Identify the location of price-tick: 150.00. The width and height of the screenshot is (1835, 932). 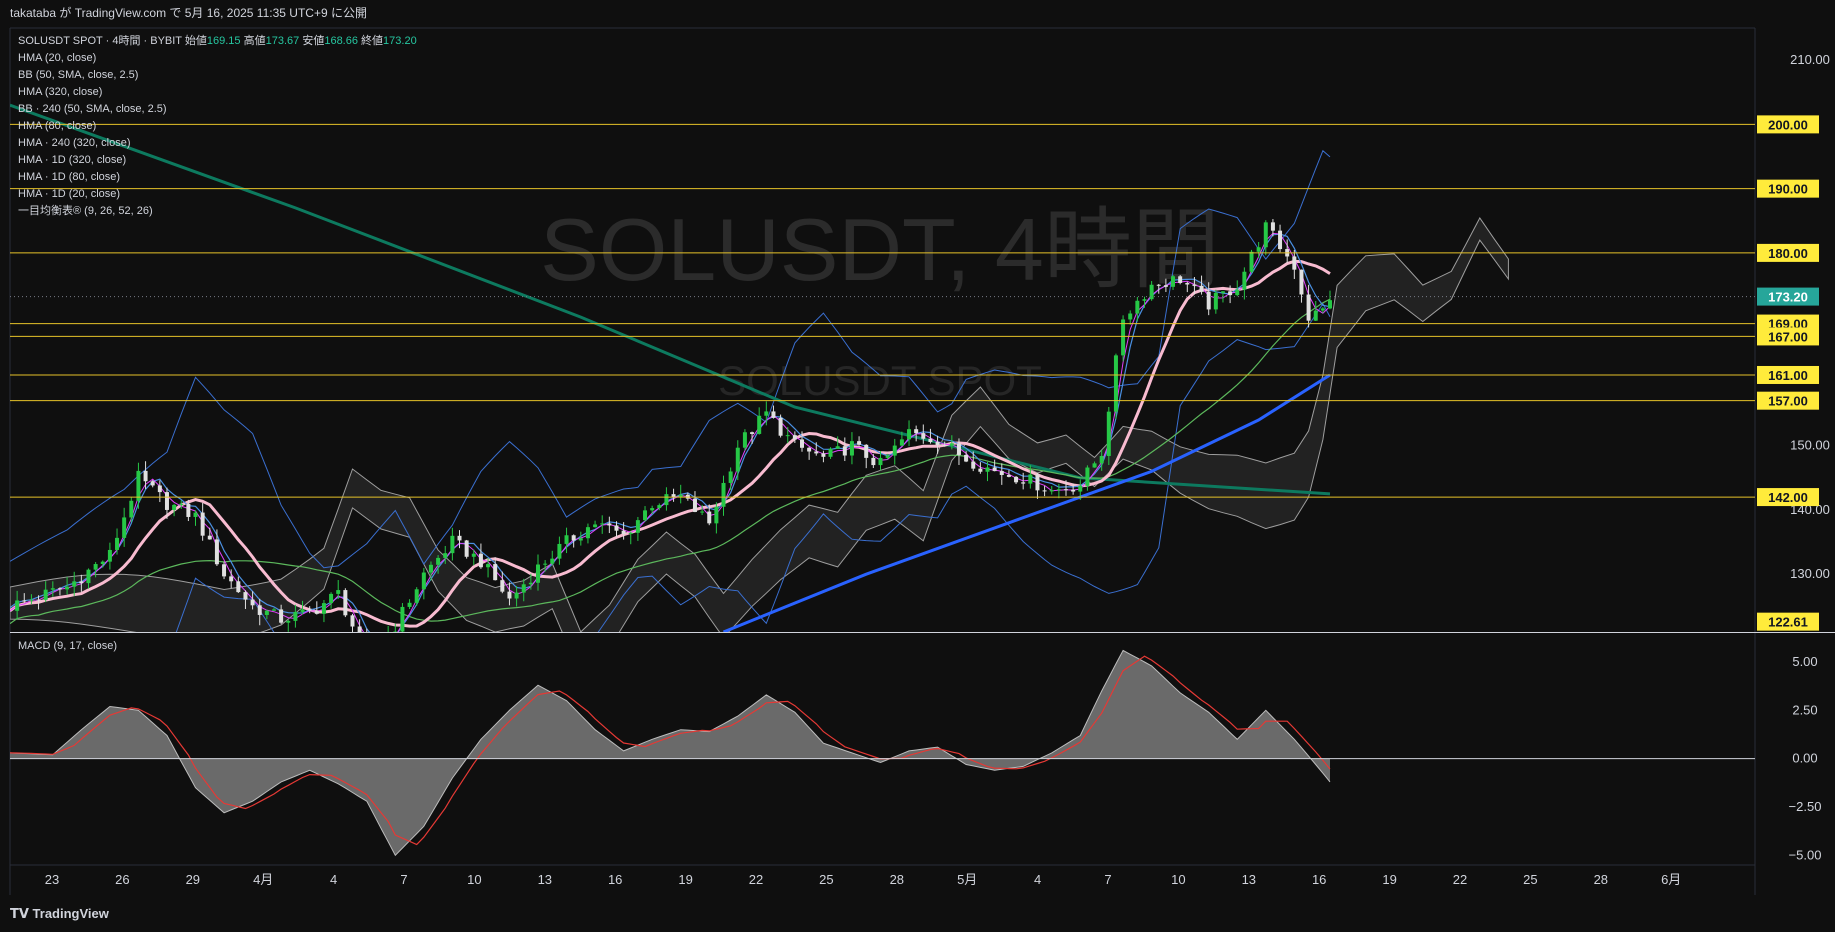
(1810, 445).